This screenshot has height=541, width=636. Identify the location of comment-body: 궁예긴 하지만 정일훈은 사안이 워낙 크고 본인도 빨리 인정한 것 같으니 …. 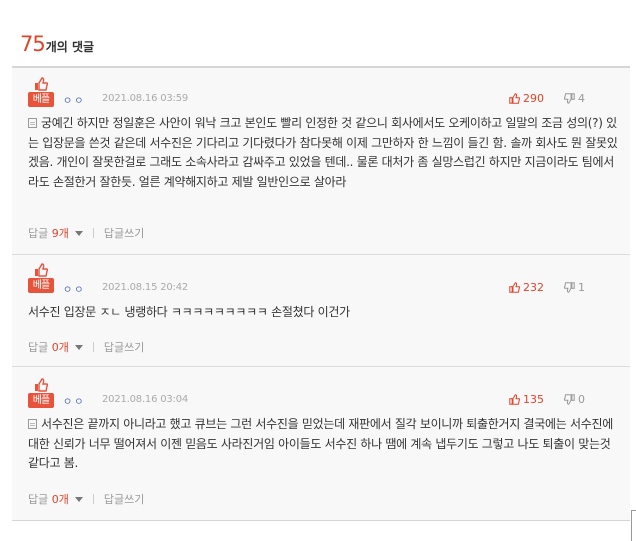
(324, 153).